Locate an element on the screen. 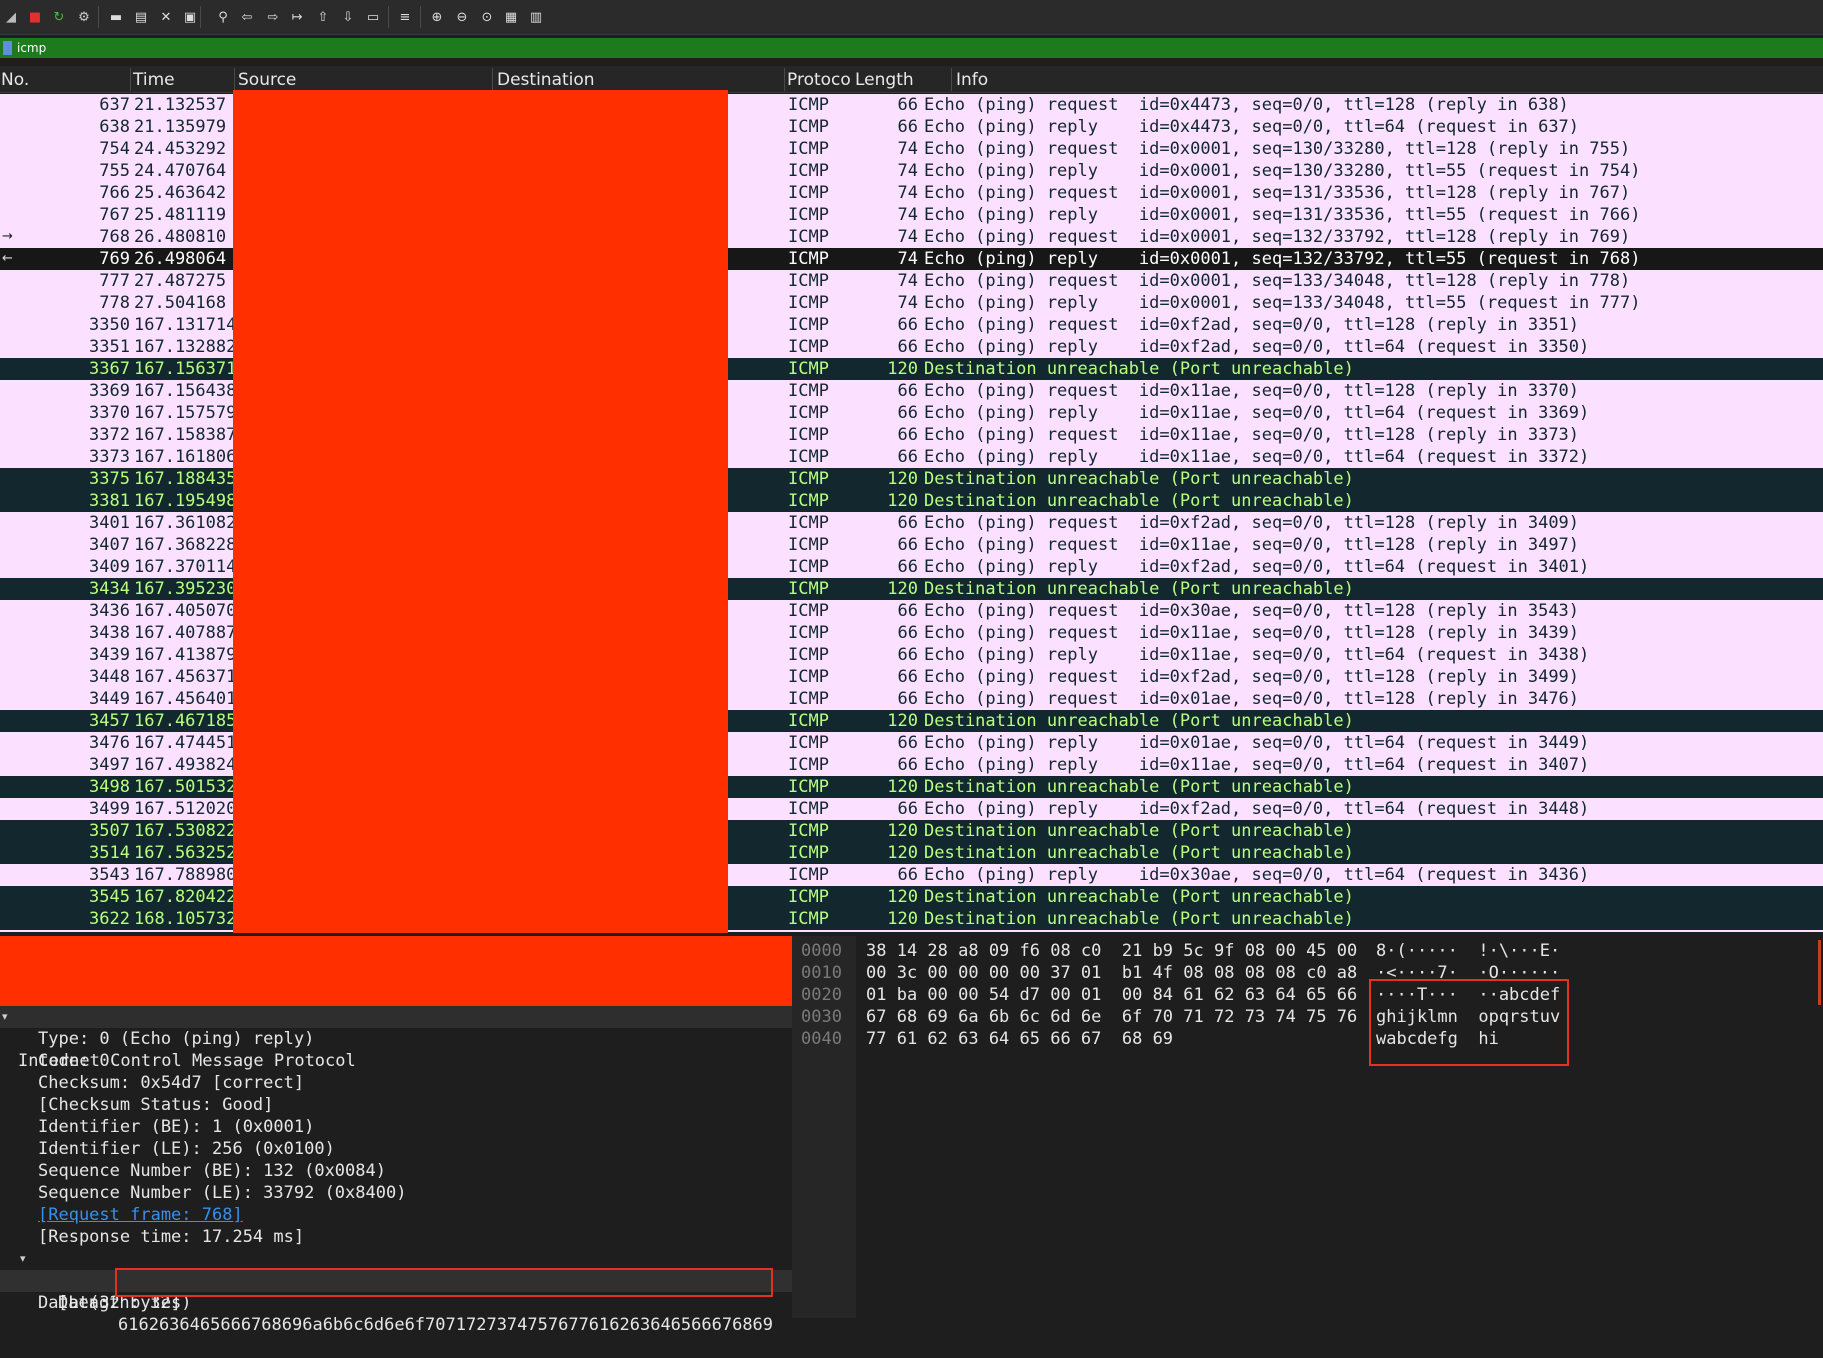  column-header-protocol: Protoco is located at coordinates (819, 80).